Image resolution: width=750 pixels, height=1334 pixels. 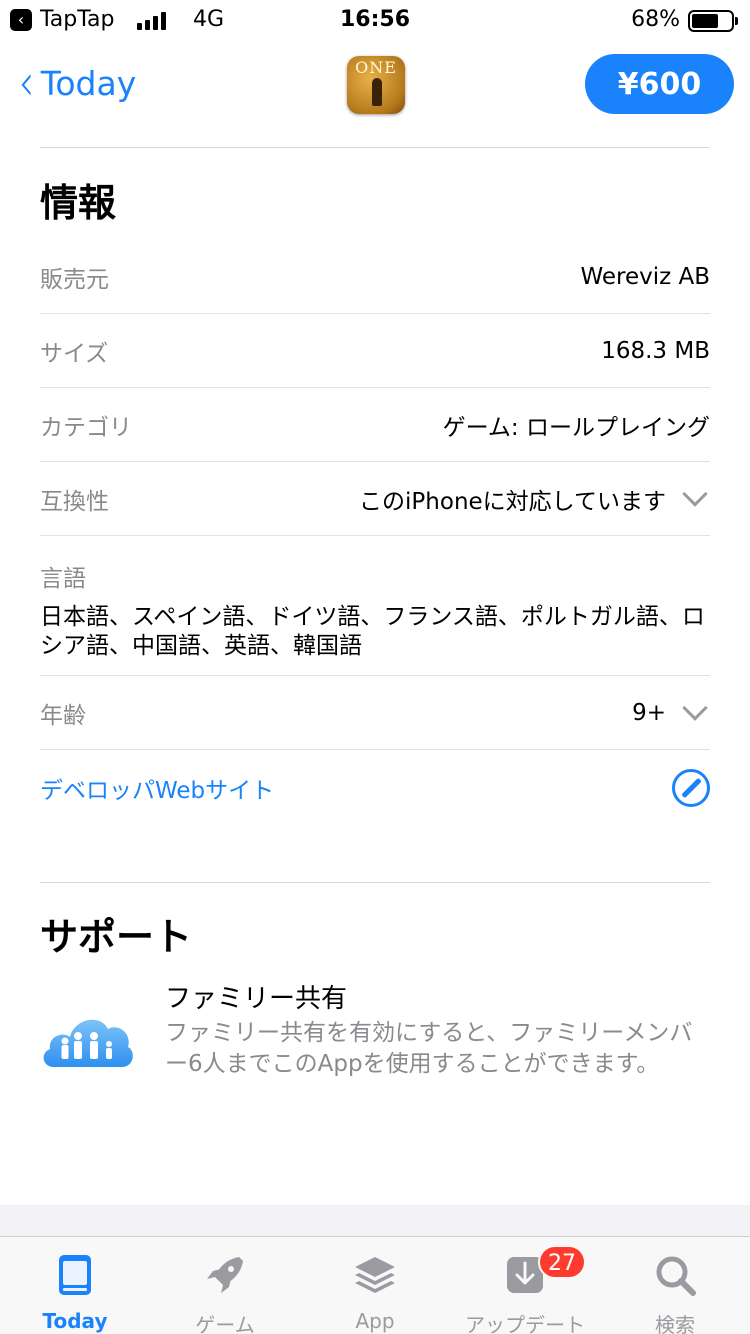 What do you see at coordinates (671, 710) in the screenshot?
I see `info-value: 9+` at bounding box center [671, 710].